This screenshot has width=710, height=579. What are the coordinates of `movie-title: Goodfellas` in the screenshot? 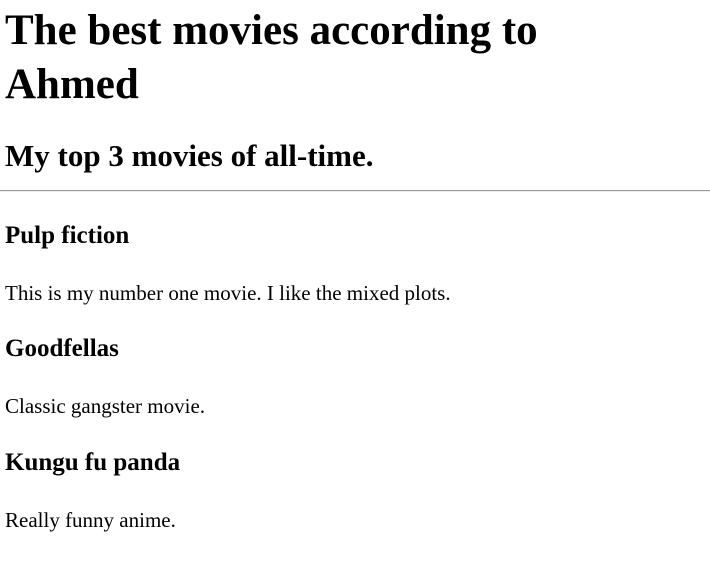 It's located at (62, 348).